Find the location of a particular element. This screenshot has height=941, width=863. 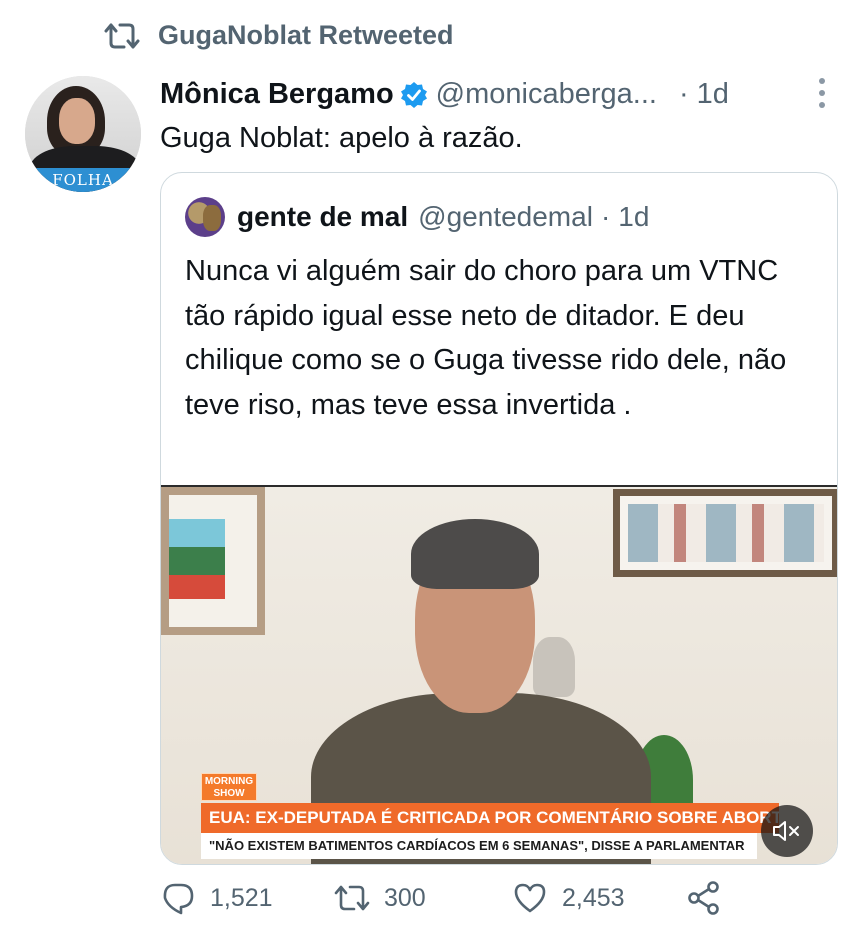

wall-painting-right is located at coordinates (725, 533).